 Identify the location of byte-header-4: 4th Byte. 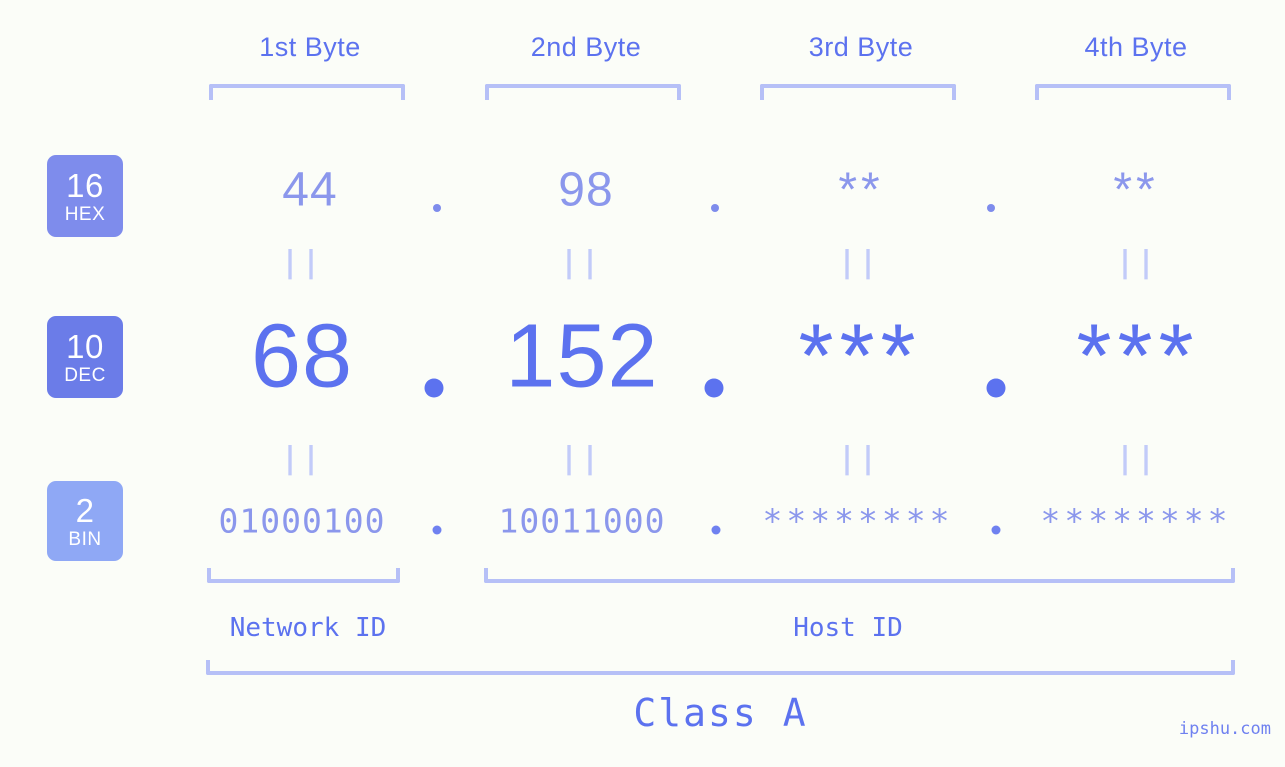
(1136, 47).